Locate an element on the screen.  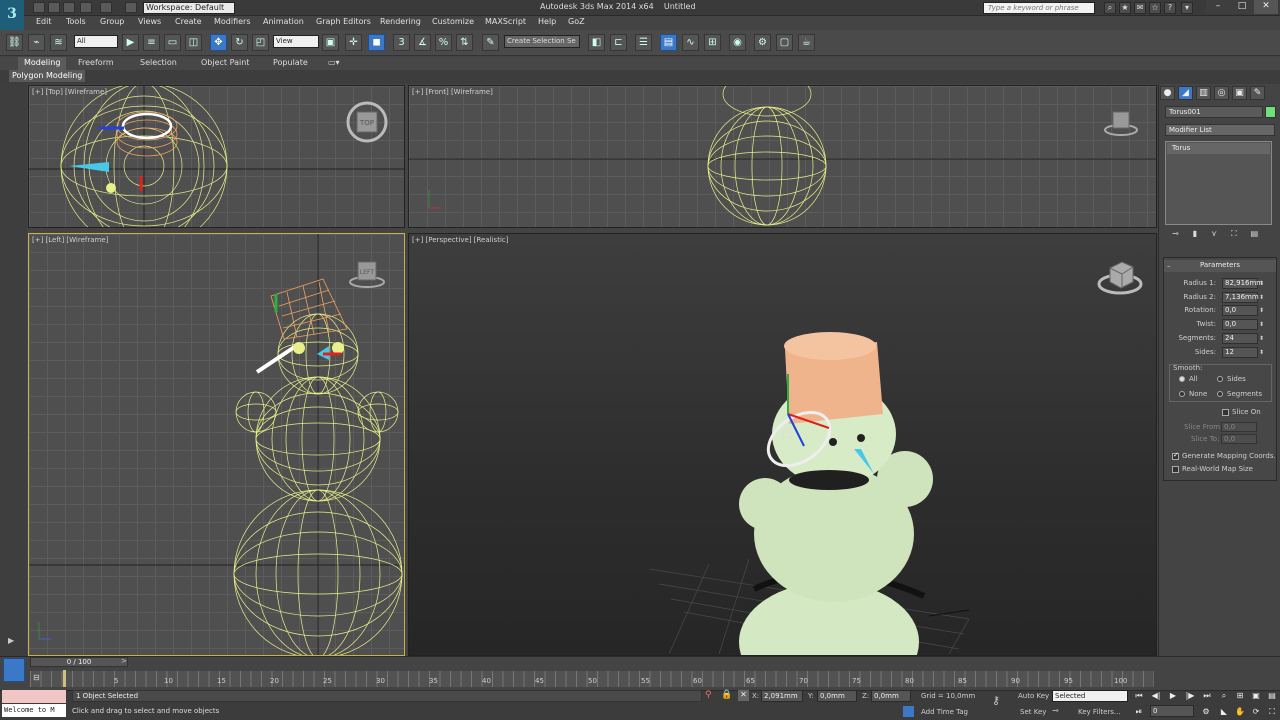
select-and-scale-icon: ◰ is located at coordinates (260, 42).